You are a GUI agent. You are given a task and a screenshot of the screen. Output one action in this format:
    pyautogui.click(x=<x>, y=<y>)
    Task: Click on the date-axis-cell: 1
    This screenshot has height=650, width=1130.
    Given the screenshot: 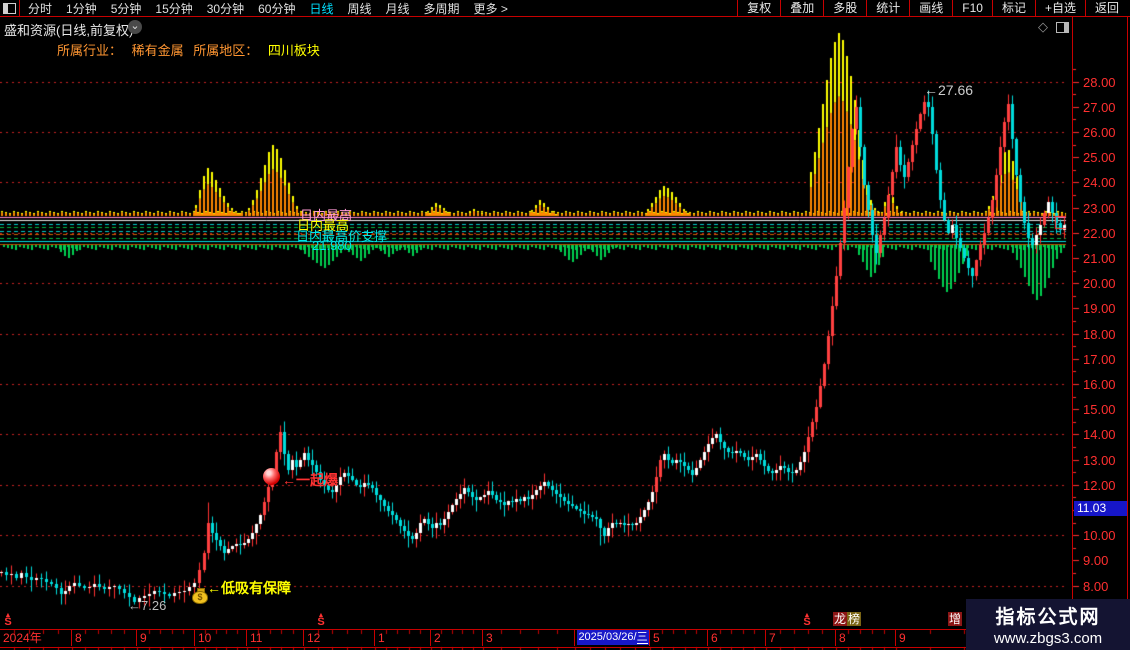 What is the action you would take?
    pyautogui.click(x=403, y=638)
    